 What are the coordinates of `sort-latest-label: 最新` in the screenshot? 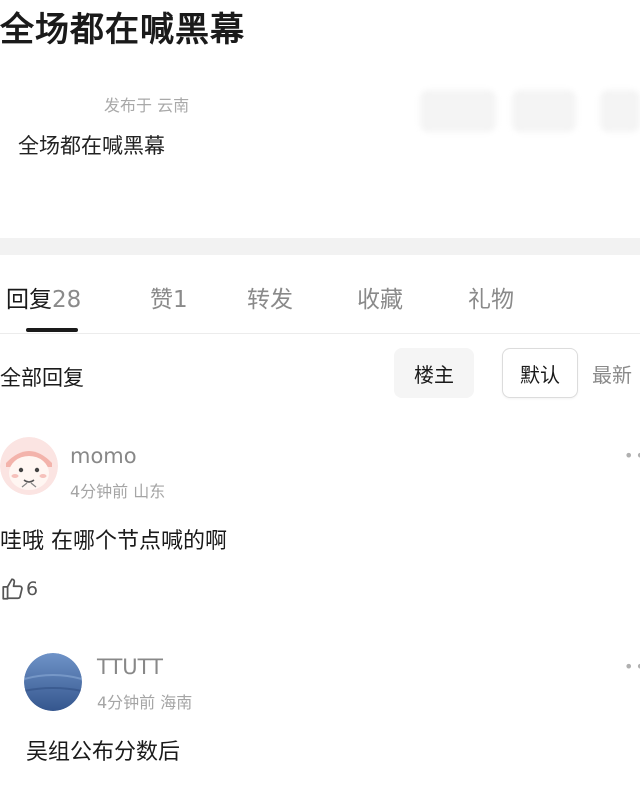 It's located at (612, 374).